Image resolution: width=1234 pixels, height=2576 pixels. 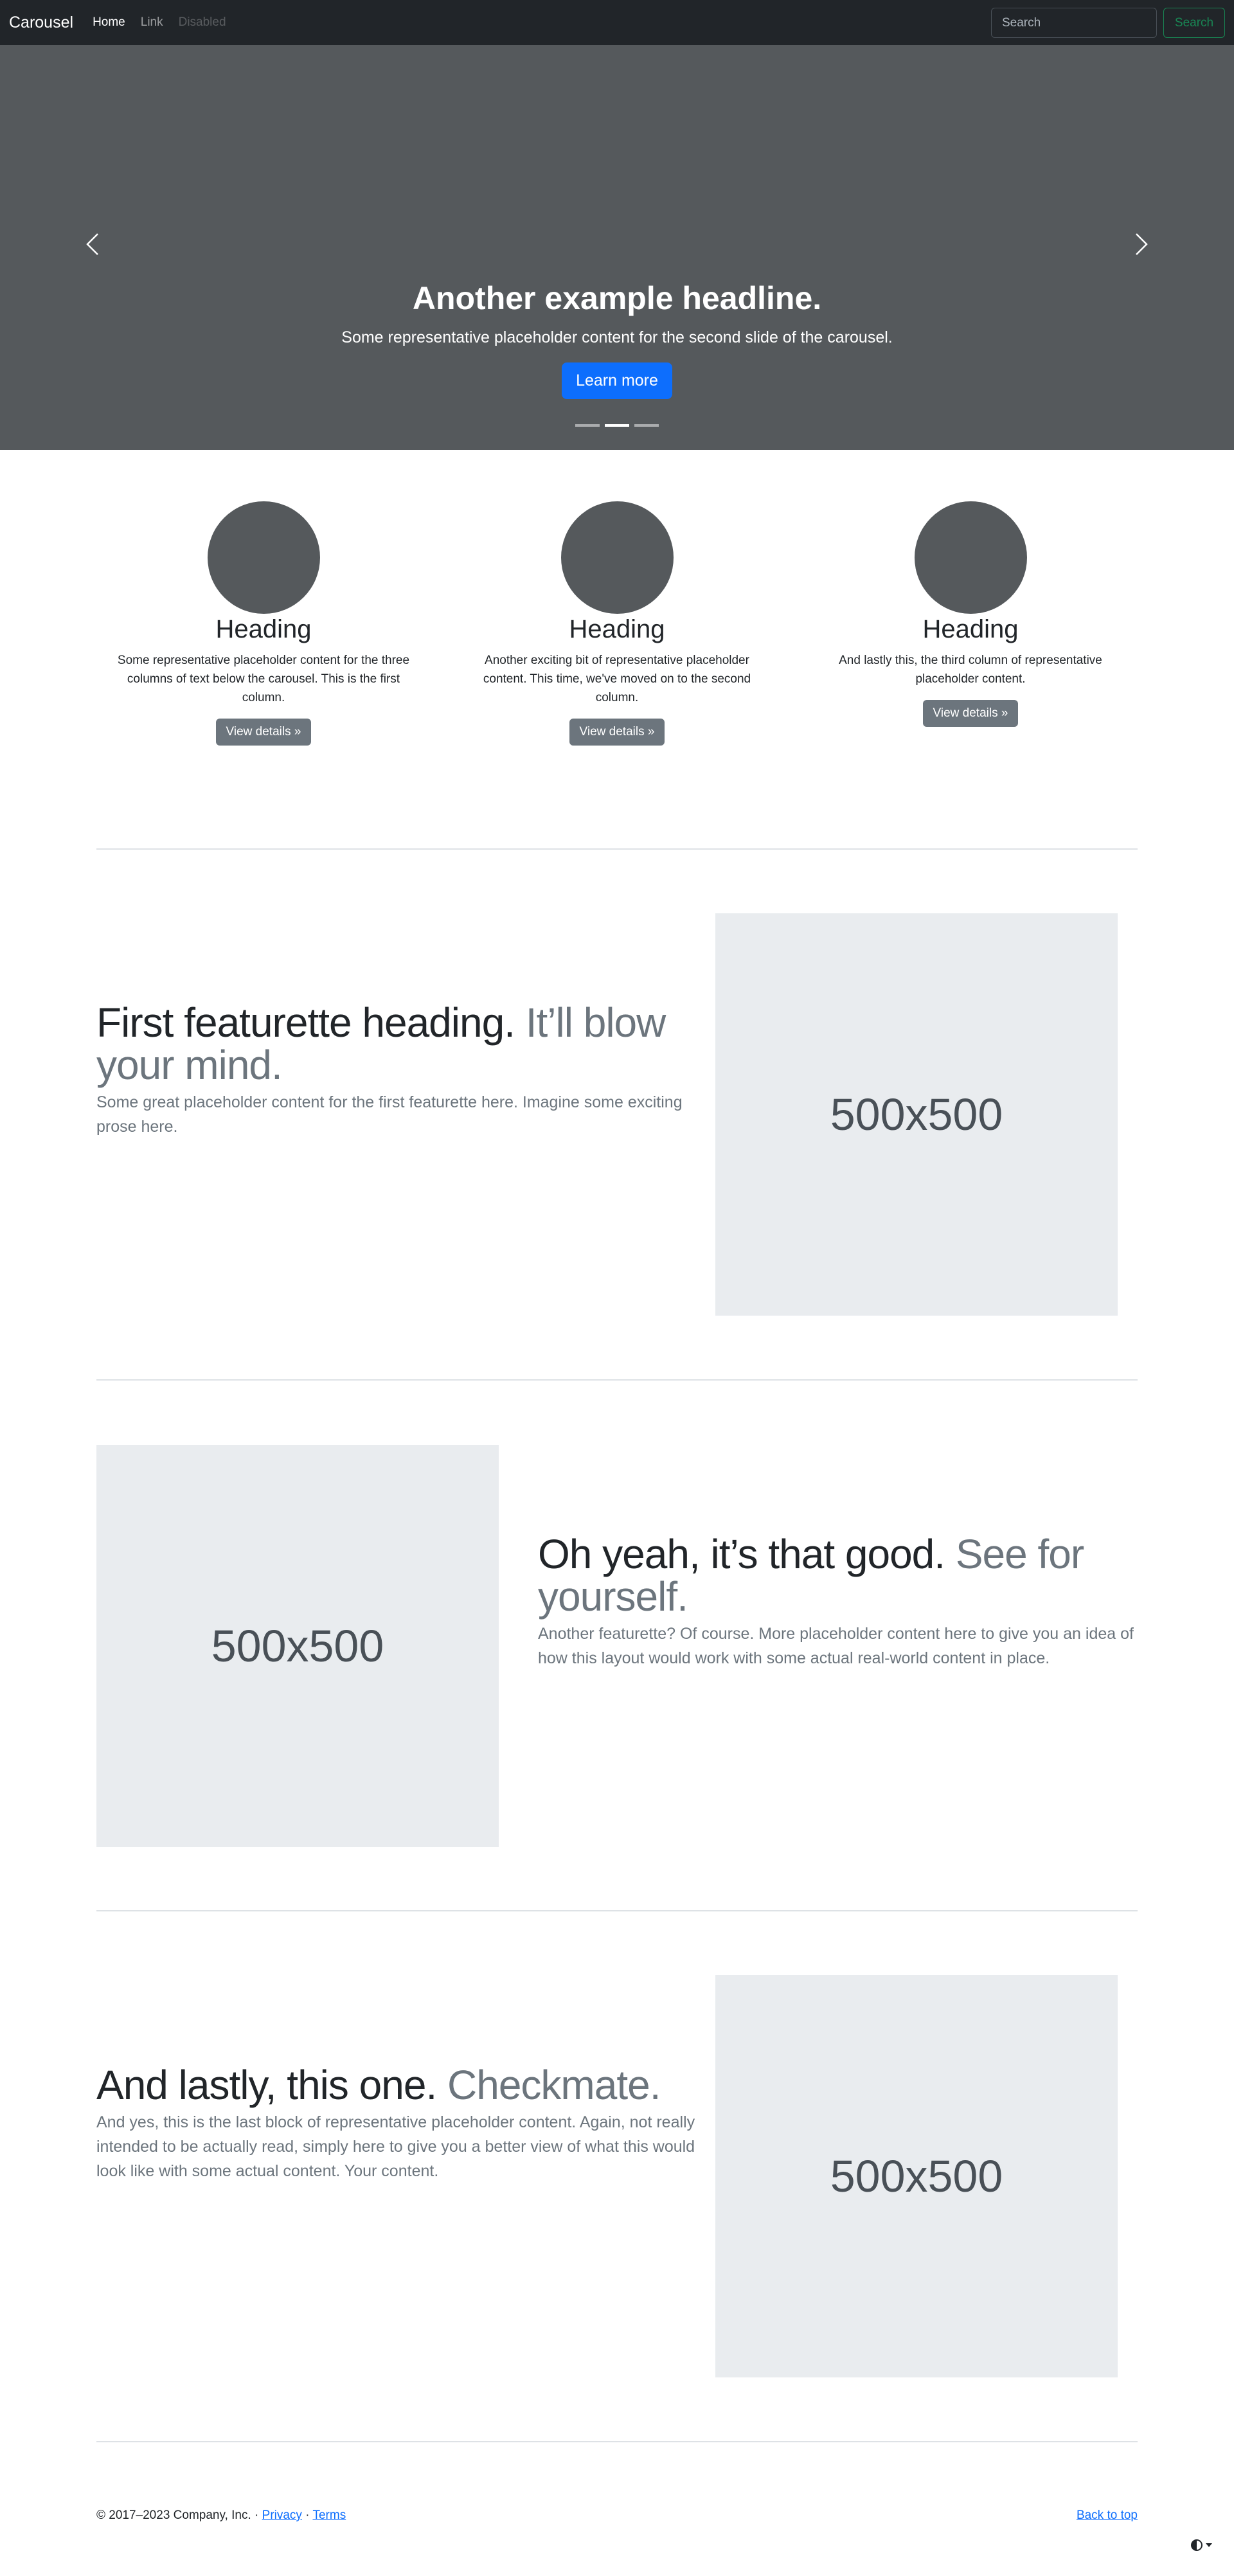 What do you see at coordinates (329, 2515) in the screenshot?
I see `terms-link: Terms` at bounding box center [329, 2515].